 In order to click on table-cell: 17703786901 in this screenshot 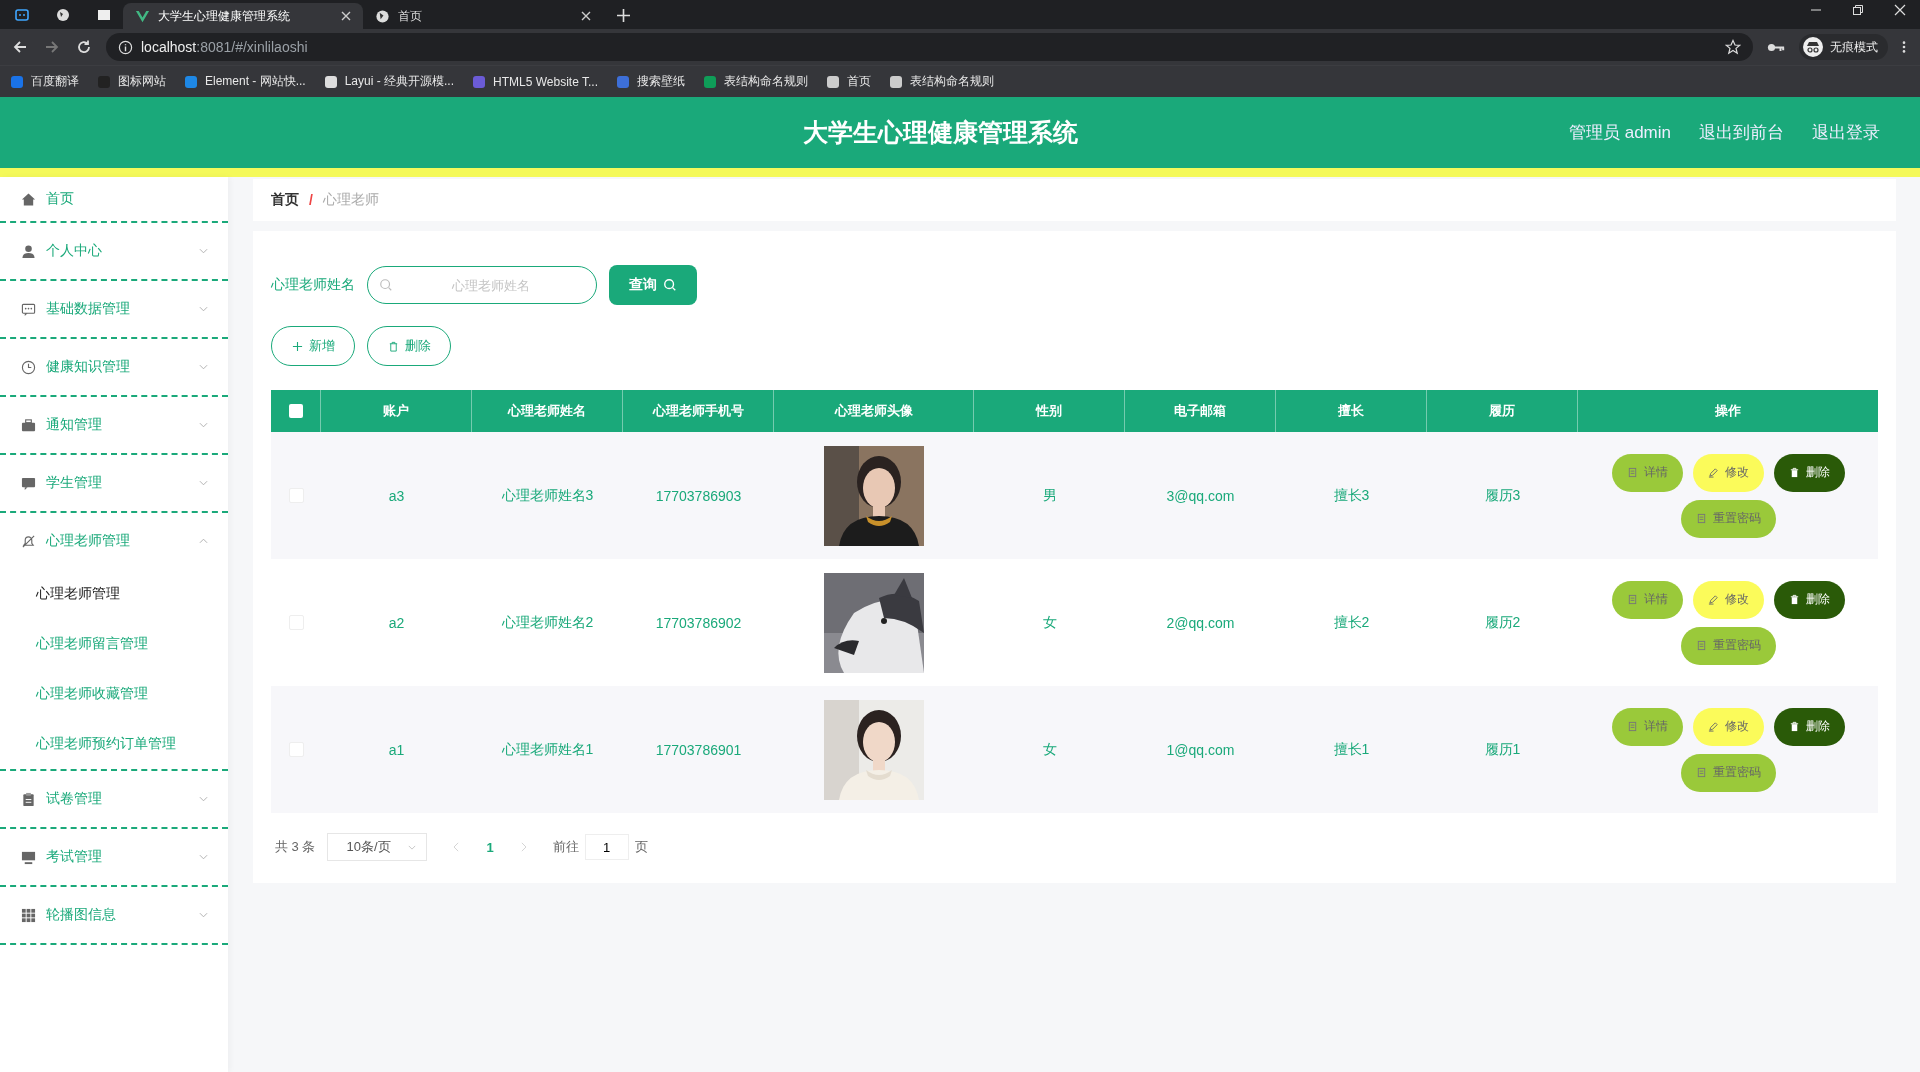, I will do `click(698, 749)`.